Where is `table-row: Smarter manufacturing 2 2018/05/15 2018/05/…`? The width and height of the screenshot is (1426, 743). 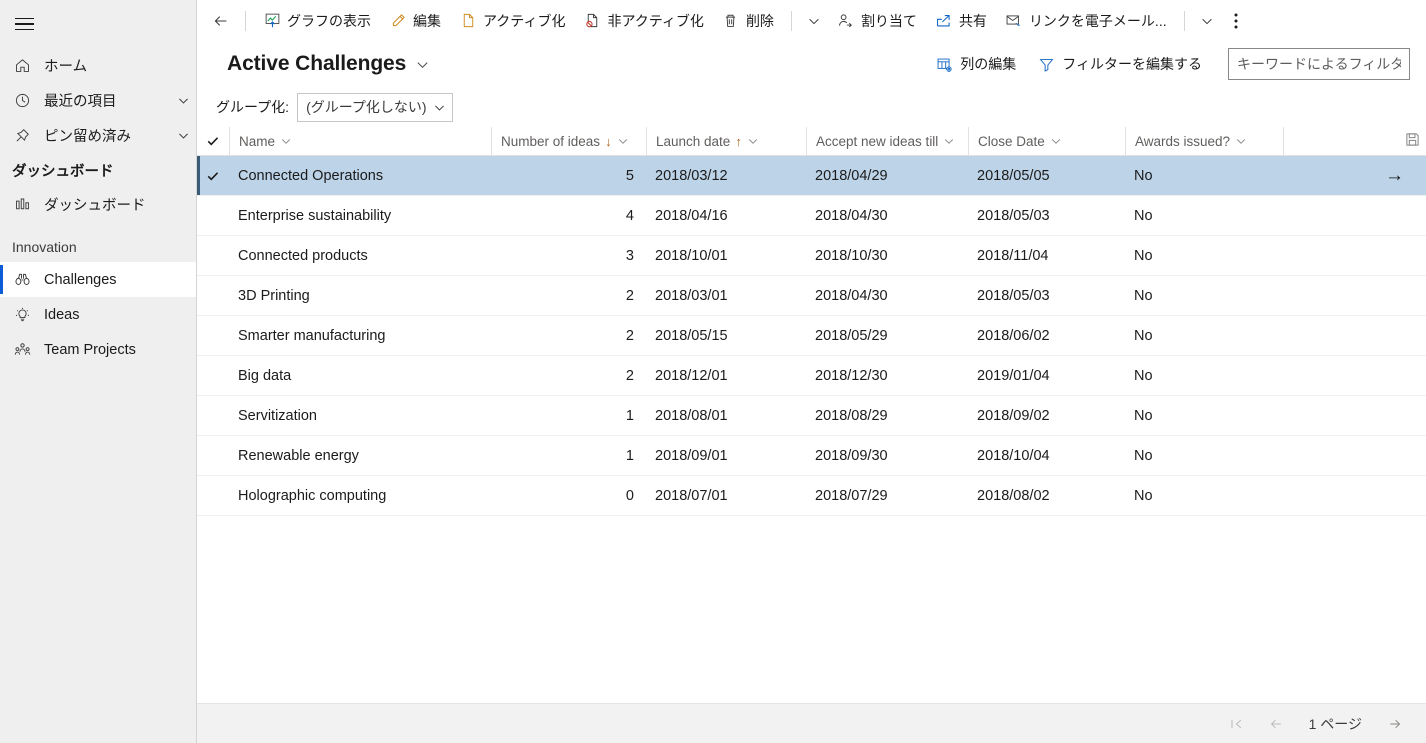
table-row: Smarter manufacturing 2 2018/05/15 2018/05/… is located at coordinates (811, 336).